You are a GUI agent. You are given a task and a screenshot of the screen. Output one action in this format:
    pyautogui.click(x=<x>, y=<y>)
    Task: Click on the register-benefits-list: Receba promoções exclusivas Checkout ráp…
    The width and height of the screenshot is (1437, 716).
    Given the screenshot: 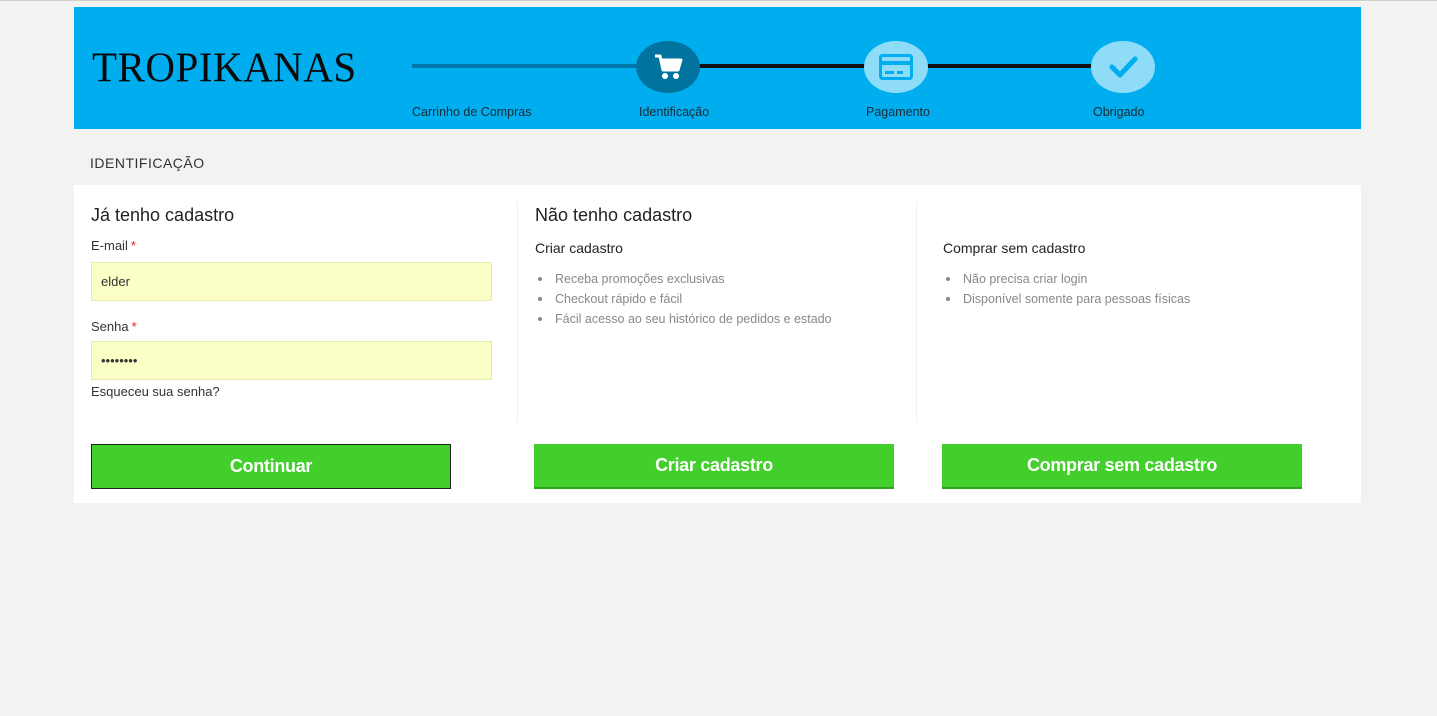 What is the action you would take?
    pyautogui.click(x=683, y=299)
    